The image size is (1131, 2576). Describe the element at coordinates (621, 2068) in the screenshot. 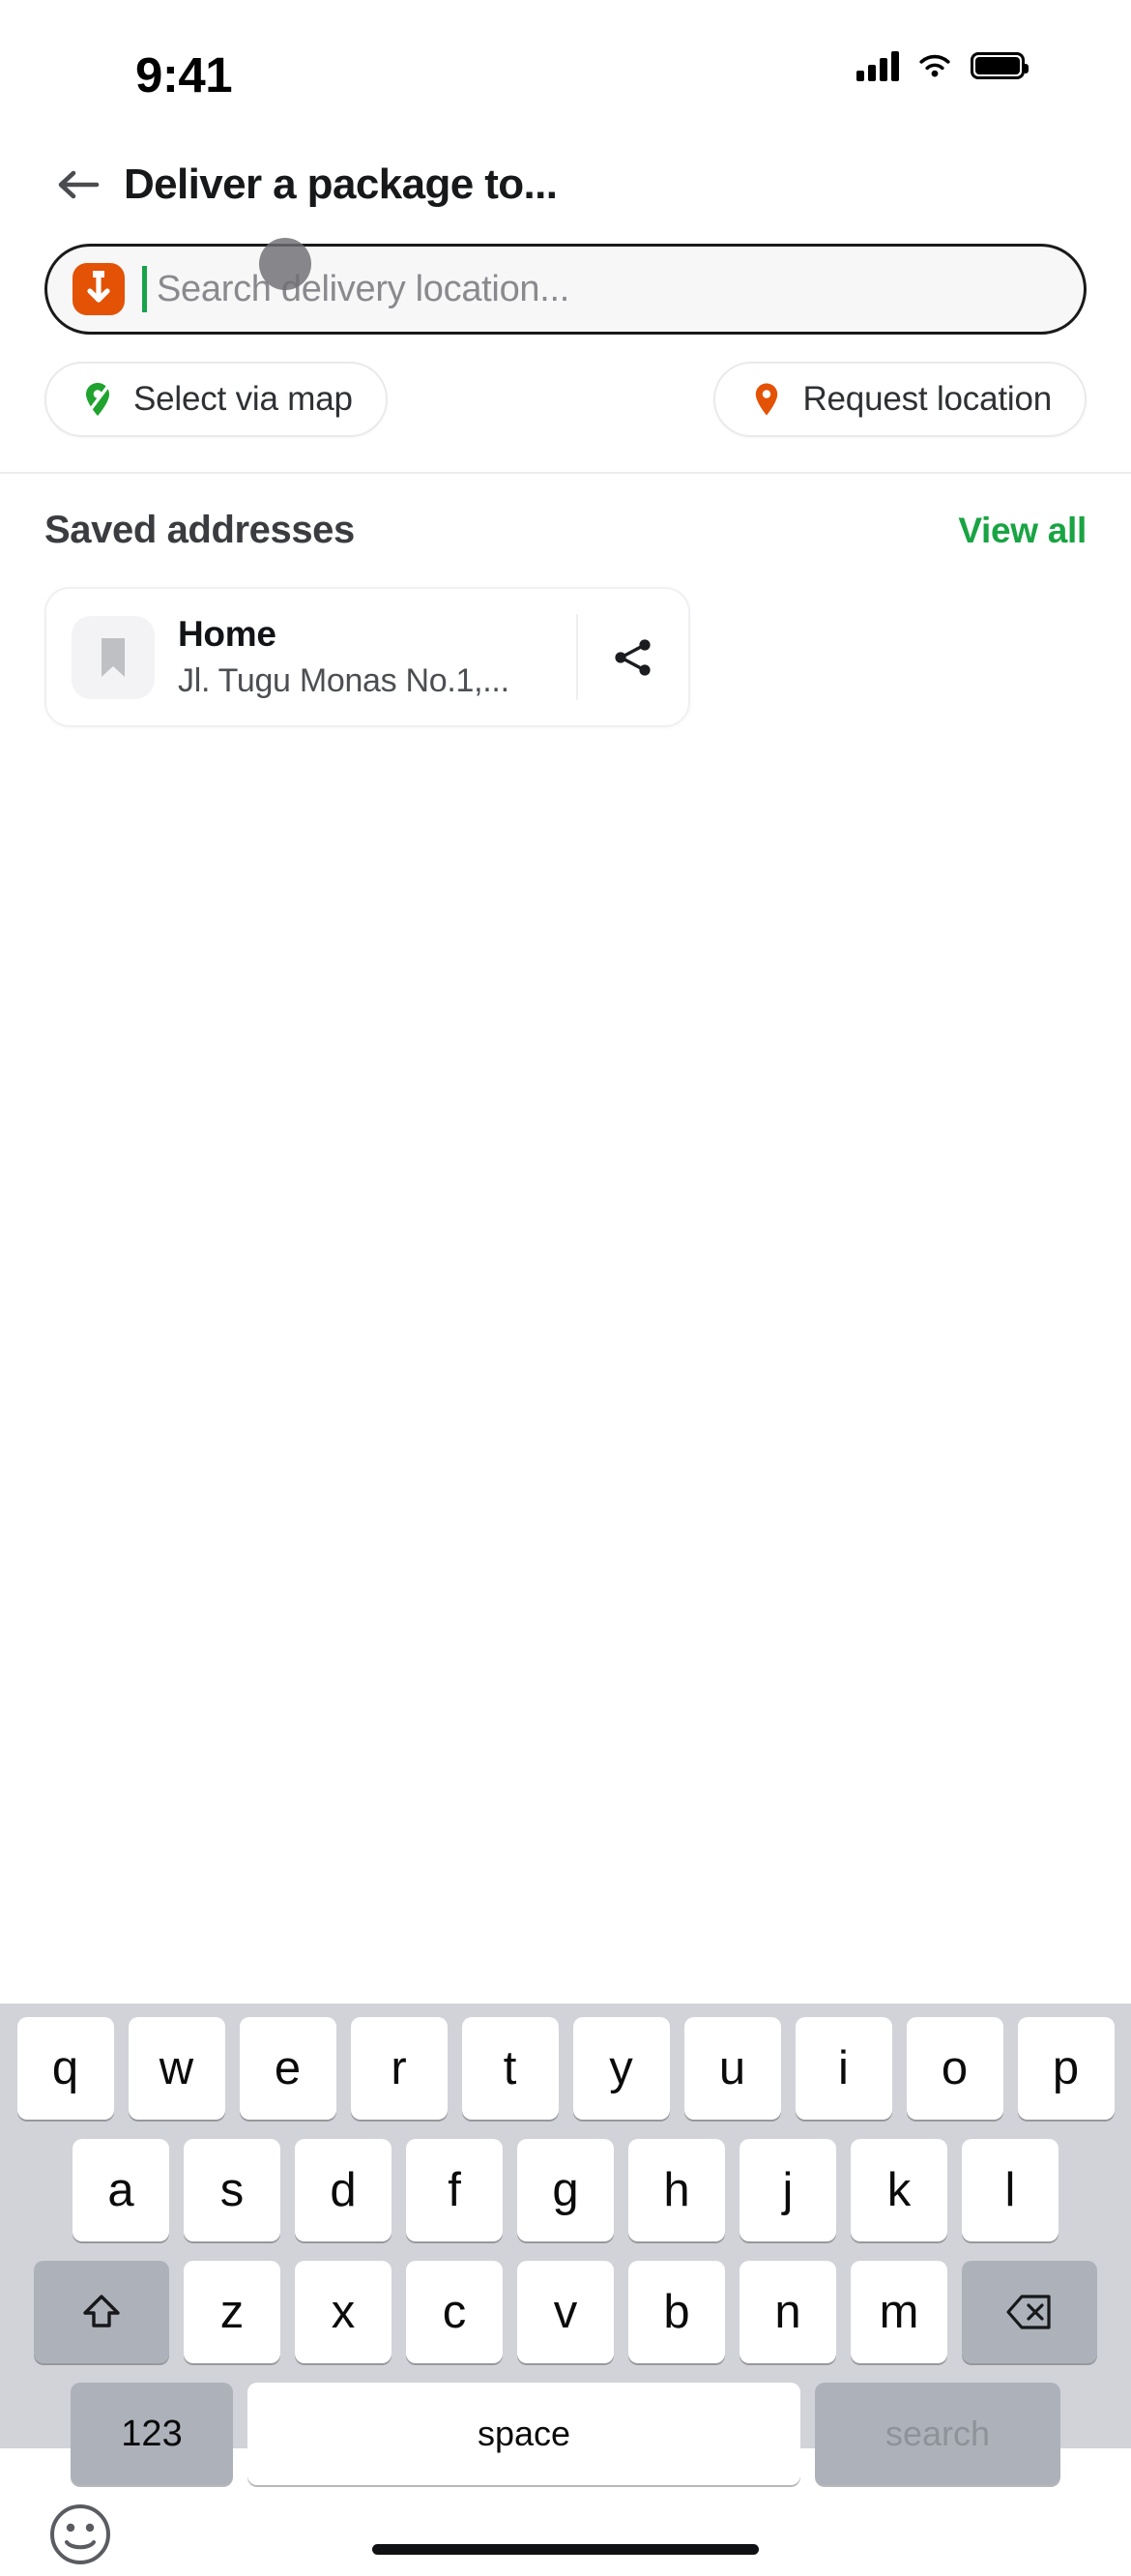

I see `key-y: y` at that location.